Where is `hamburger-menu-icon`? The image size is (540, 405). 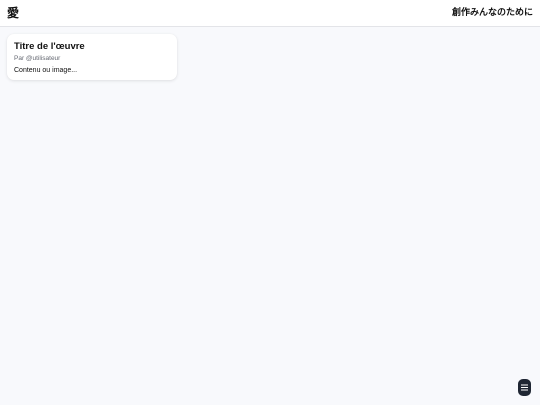 hamburger-menu-icon is located at coordinates (524, 387).